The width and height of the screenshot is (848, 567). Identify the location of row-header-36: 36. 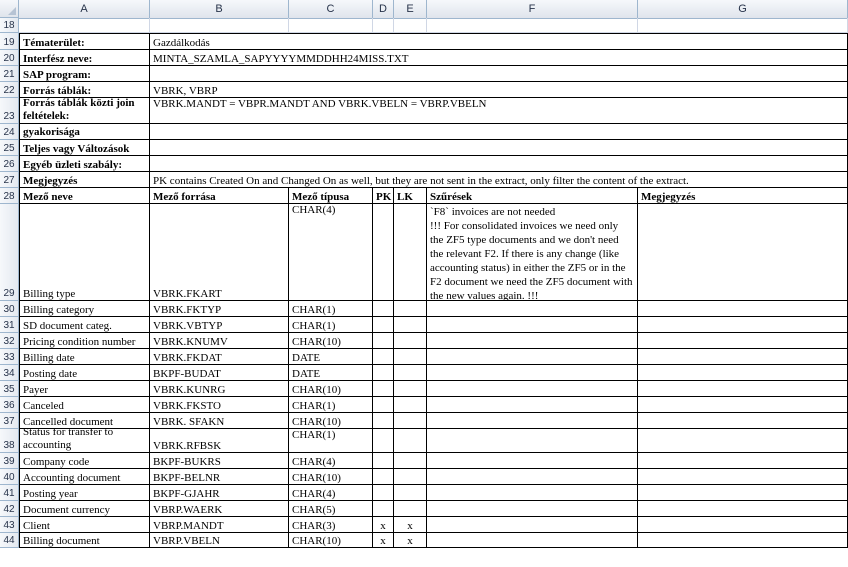
(9, 405).